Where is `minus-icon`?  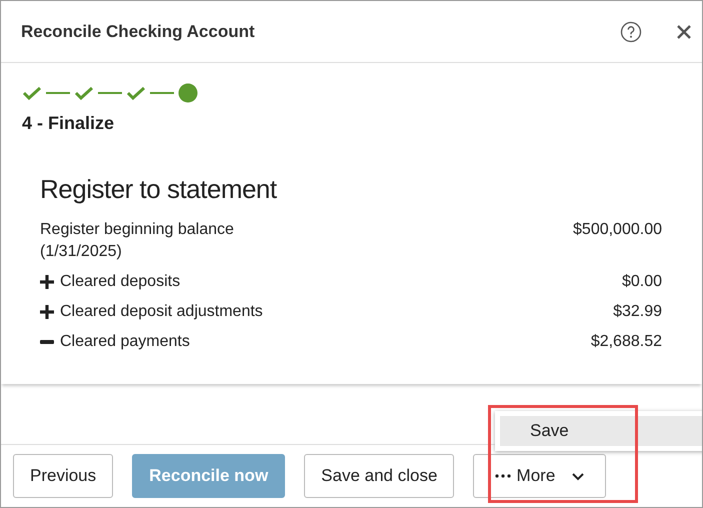
minus-icon is located at coordinates (47, 342).